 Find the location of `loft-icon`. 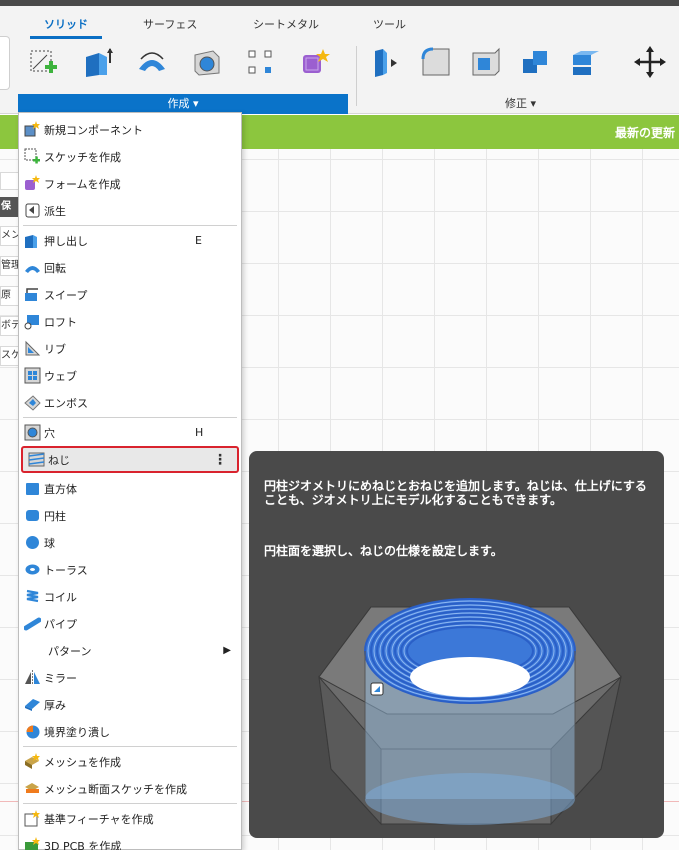

loft-icon is located at coordinates (32, 322).